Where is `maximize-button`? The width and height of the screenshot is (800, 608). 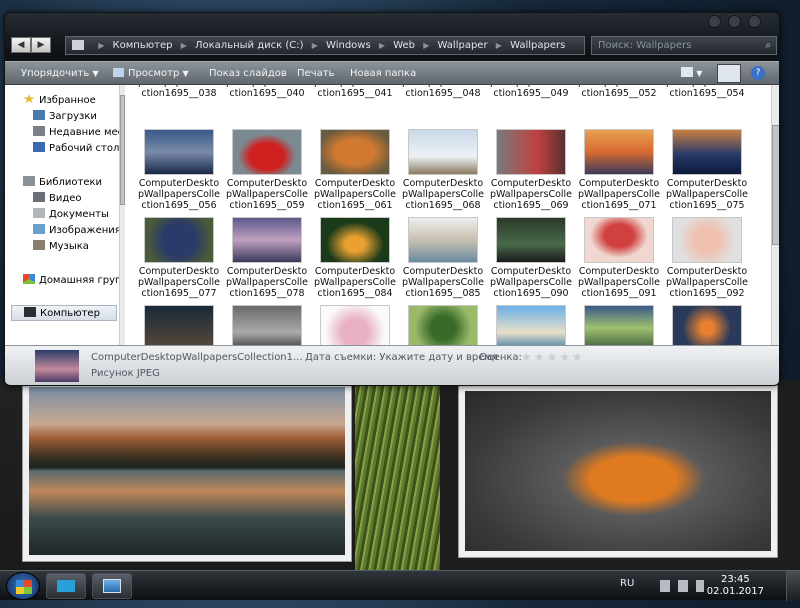
maximize-button is located at coordinates (734, 21).